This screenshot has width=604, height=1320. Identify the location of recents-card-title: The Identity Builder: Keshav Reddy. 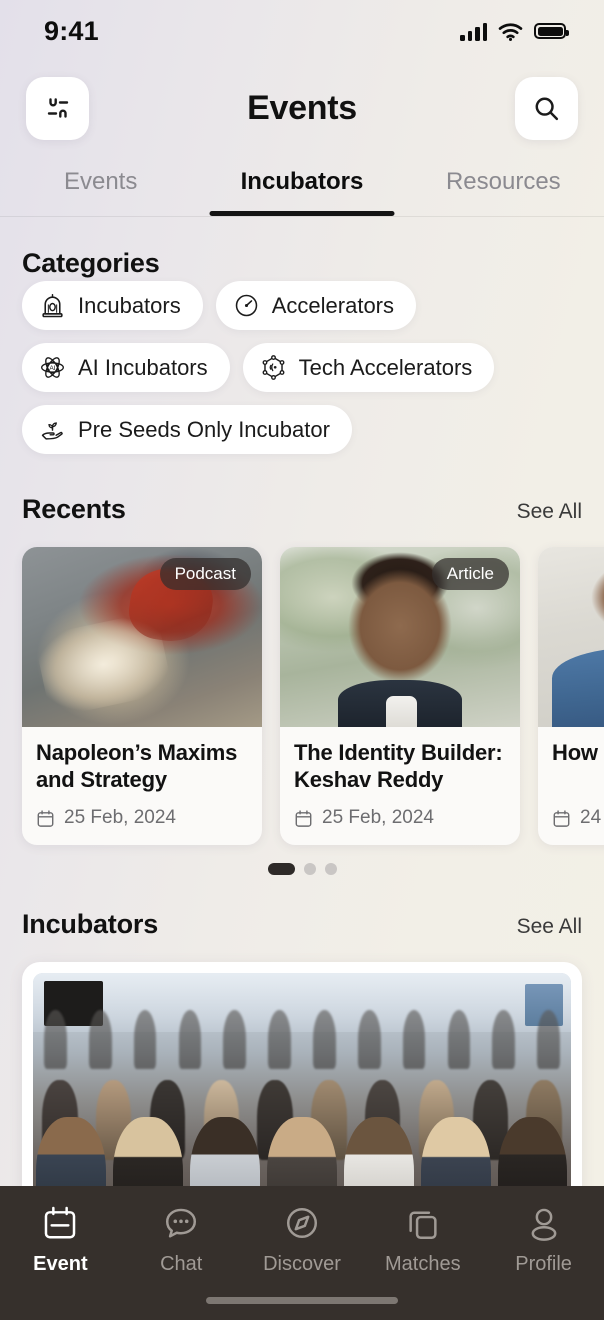
(398, 766).